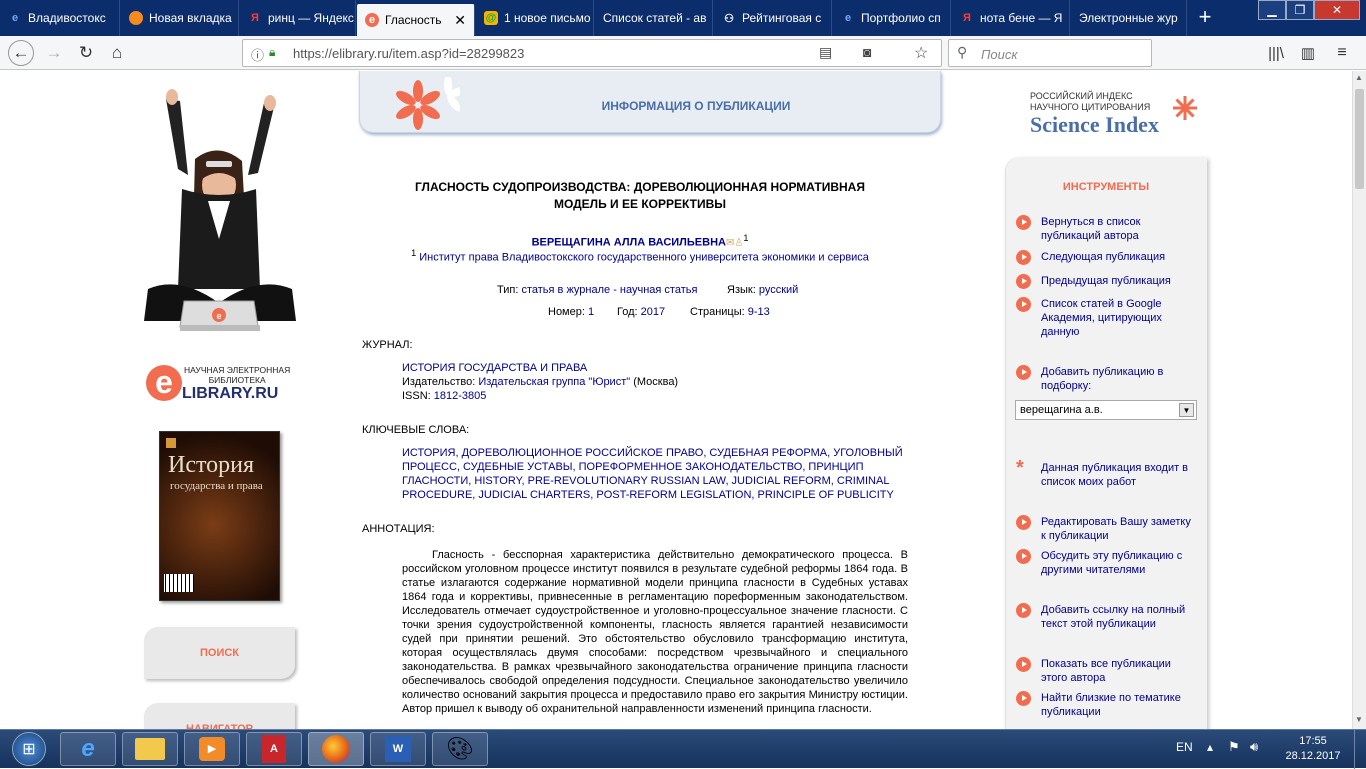 The image size is (1366, 769). I want to click on author-line: ВЕРЕЩАГИНА АЛЛА ВАСИЛЬЕВНА✉♙1, so click(640, 241).